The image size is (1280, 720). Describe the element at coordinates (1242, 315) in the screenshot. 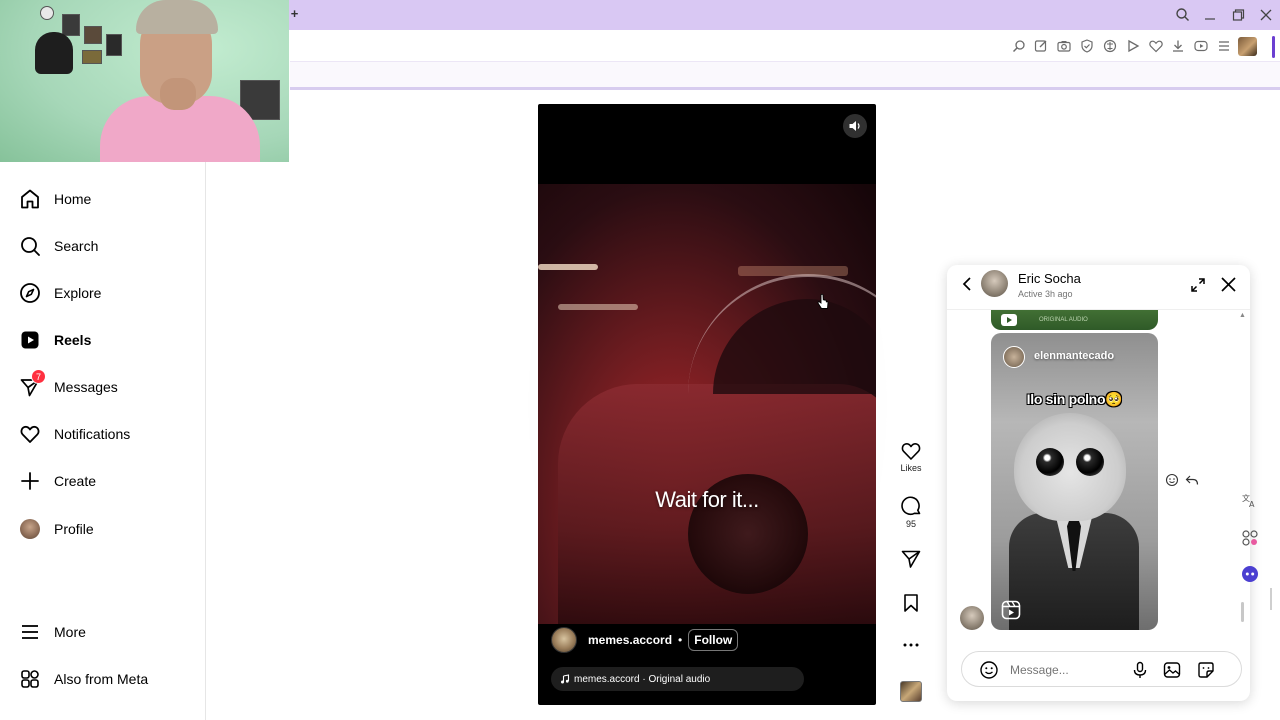

I see `scroll-up-arrow-icon: ▲` at that location.